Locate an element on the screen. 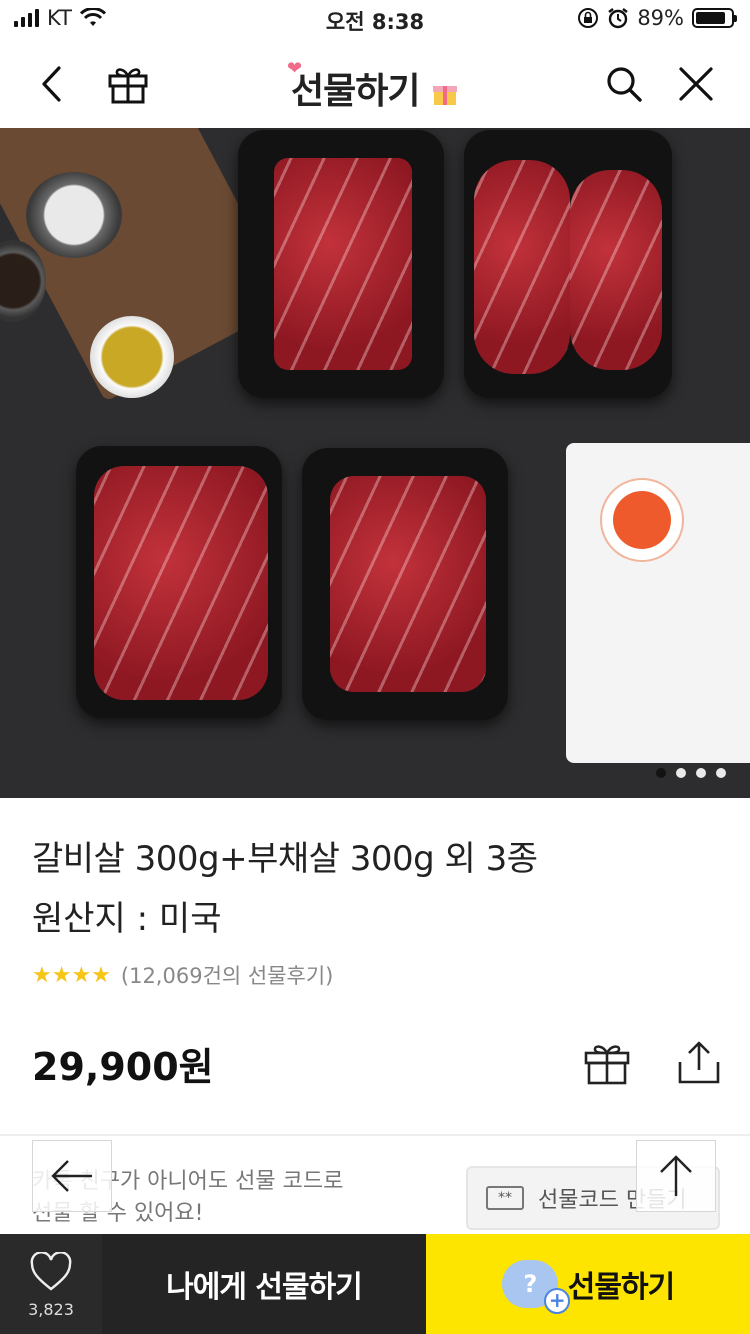 The width and height of the screenshot is (750, 1334). brand-sticker-image is located at coordinates (642, 520).